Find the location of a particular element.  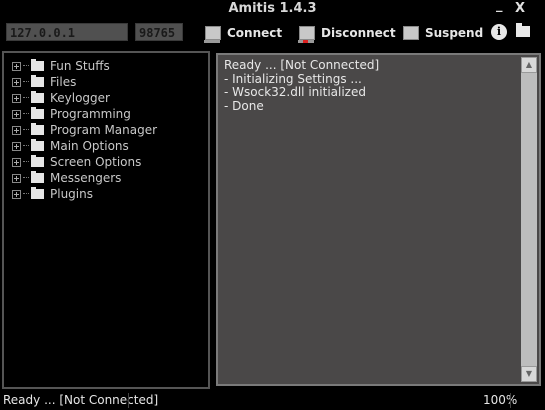

tree-item-keylogger: Keylogger is located at coordinates (61, 98).